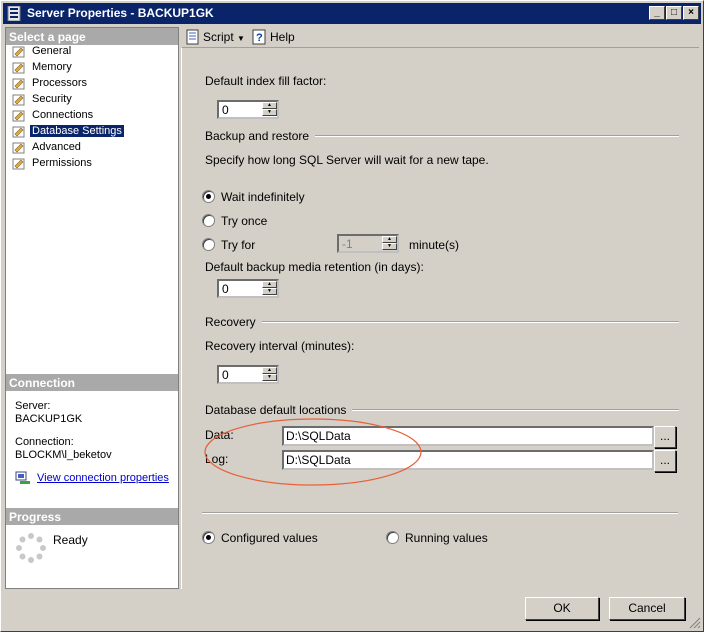  I want to click on sidebar-item-permissions: Permissions, so click(52, 164).